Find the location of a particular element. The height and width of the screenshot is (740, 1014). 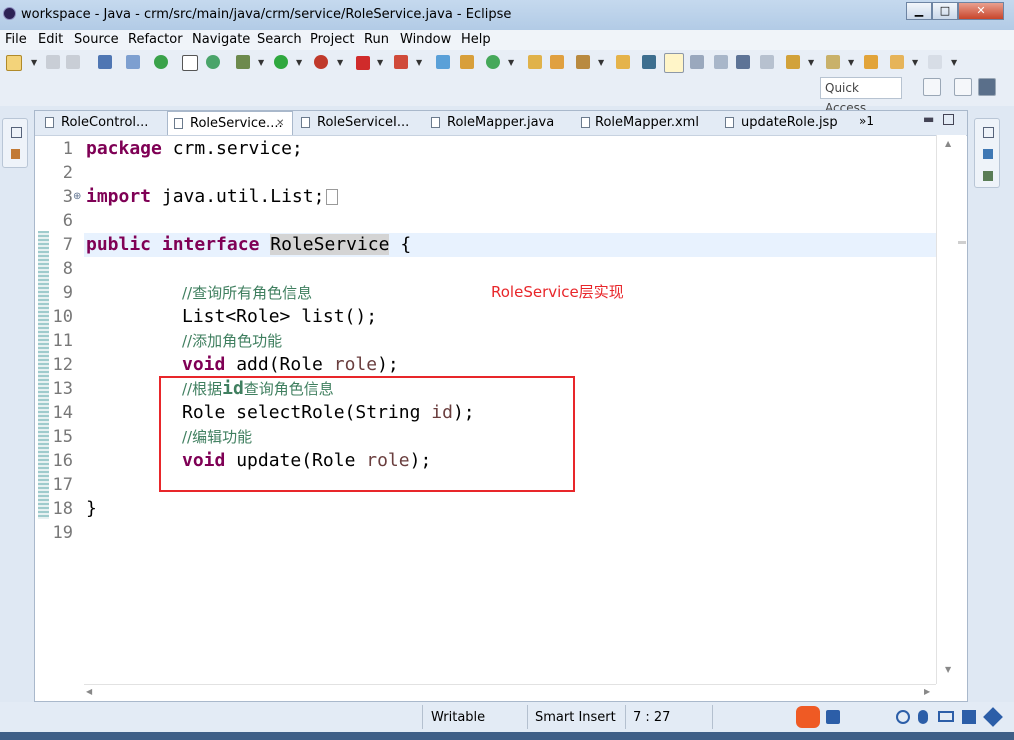

last-edit-icon is located at coordinates (833, 62).